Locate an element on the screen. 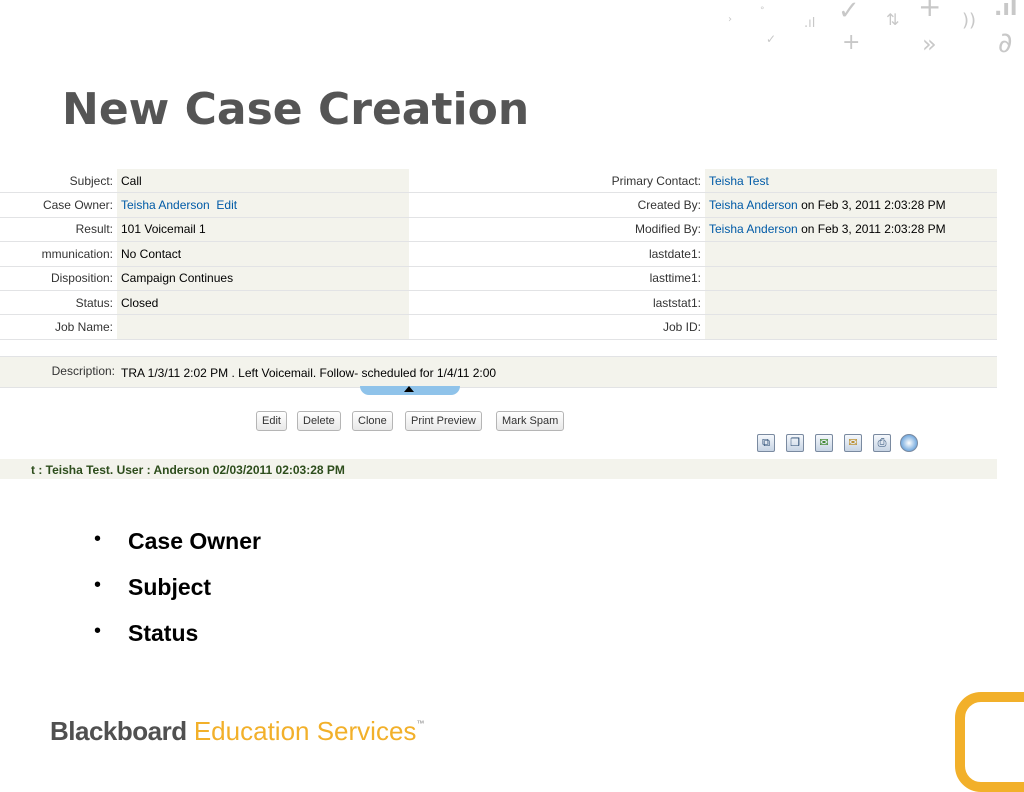 The image size is (1024, 792). bullet-list: • Case Owner • Subject • Status is located at coordinates (177, 597).